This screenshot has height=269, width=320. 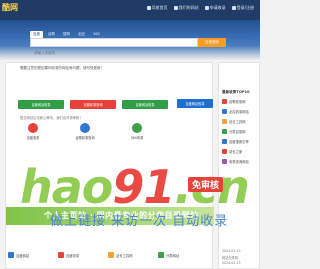 What do you see at coordinates (200, 8) in the screenshot?
I see `top-links: 导航首页 我们的网站 申请收录 登录/注册` at bounding box center [200, 8].